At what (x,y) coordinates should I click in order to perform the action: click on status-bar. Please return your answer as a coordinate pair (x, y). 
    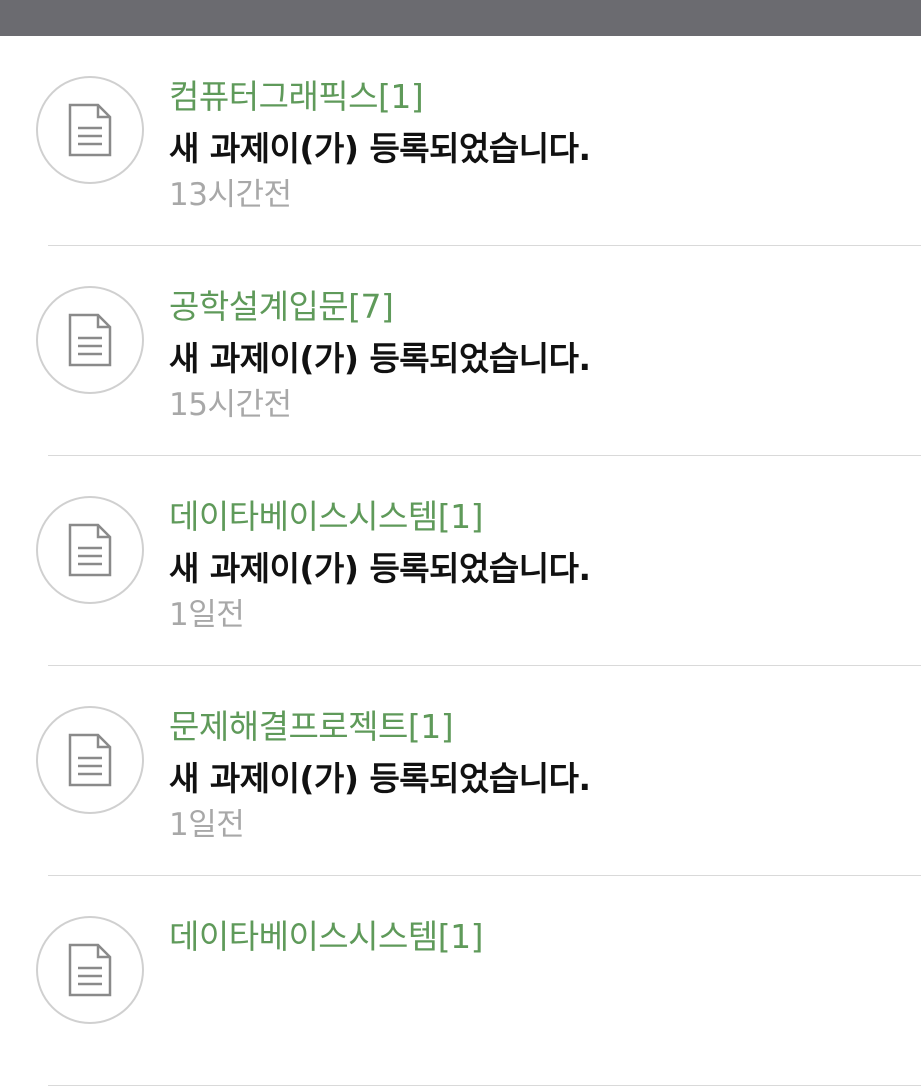
    Looking at the image, I should click on (460, 18).